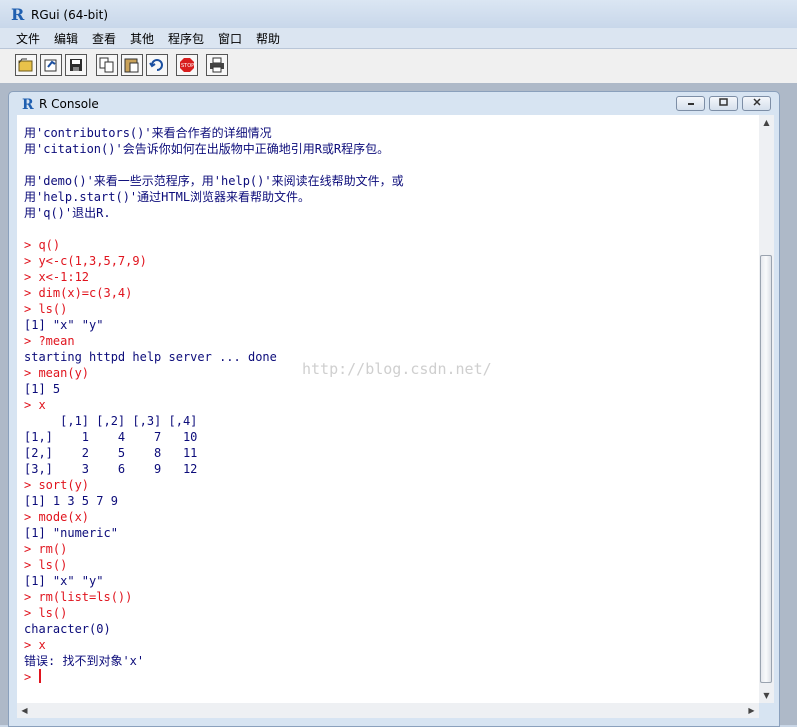 Image resolution: width=797 pixels, height=727 pixels. Describe the element at coordinates (70, 15) in the screenshot. I see `app-title: RGui (64-bit)` at that location.